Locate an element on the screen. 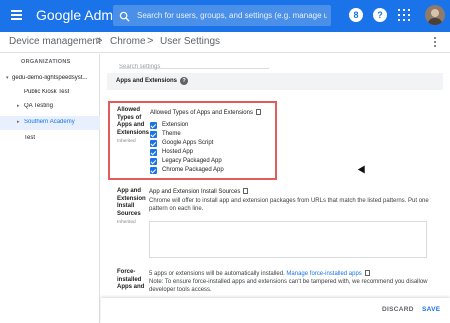 The width and height of the screenshot is (450, 323). setting-title-install-sources: App and Extension Install Sources is located at coordinates (199, 191).